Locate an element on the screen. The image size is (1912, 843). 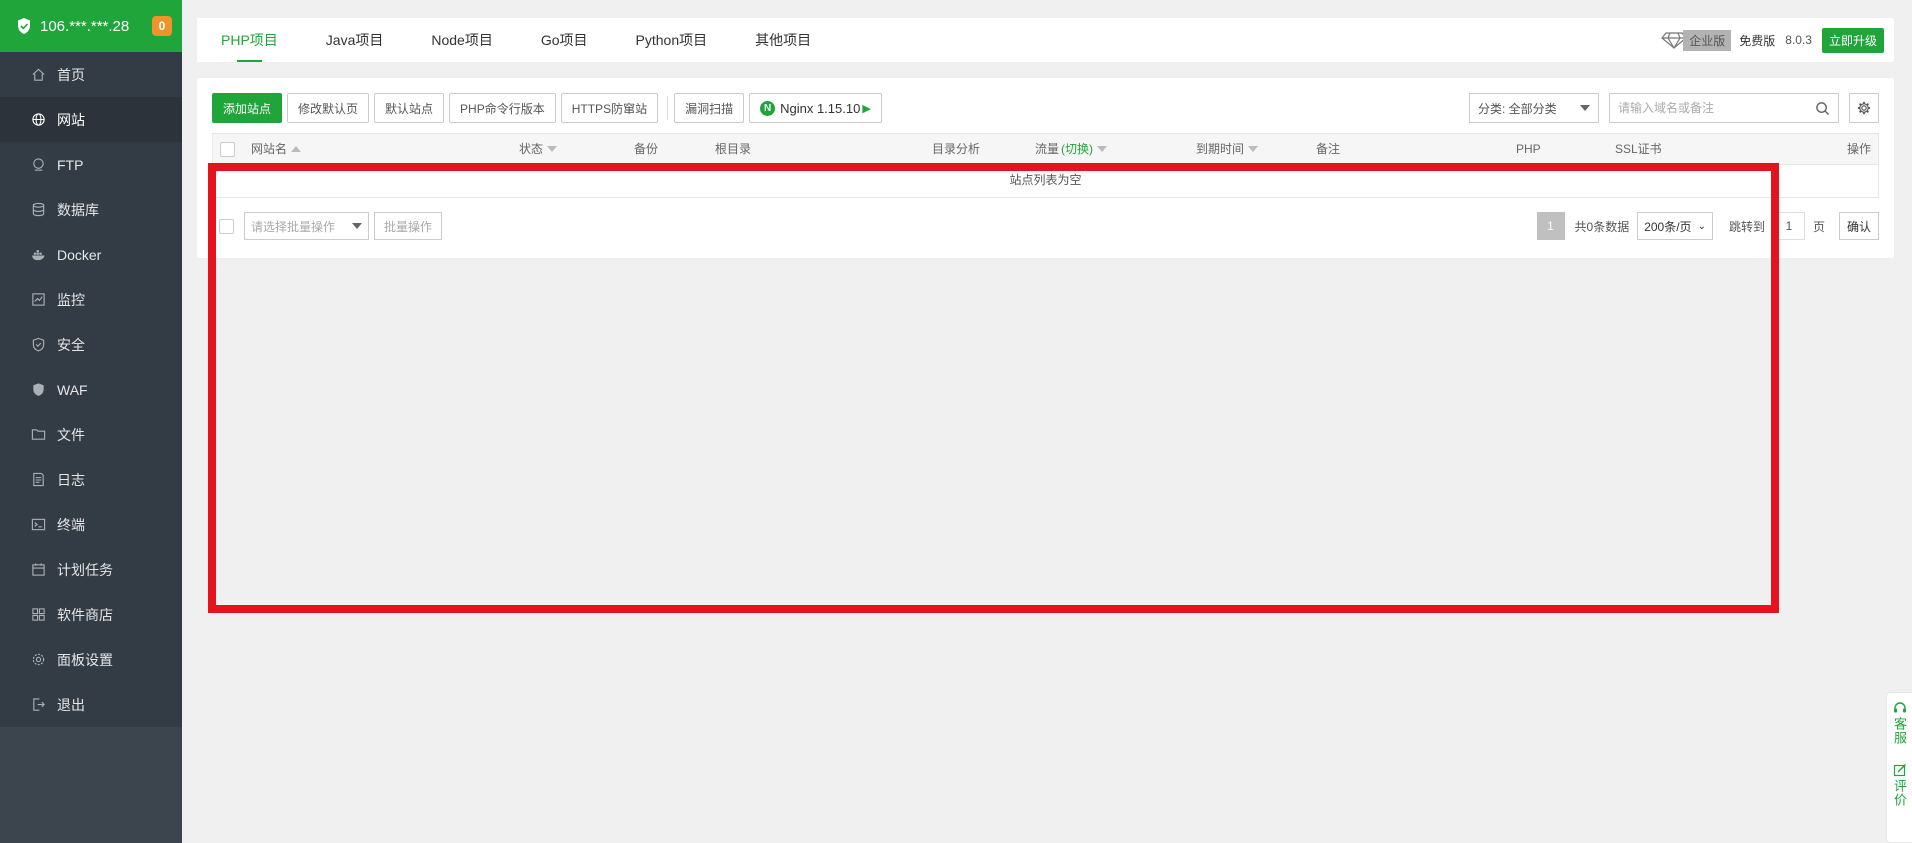
server-shield-icon is located at coordinates (24, 26).